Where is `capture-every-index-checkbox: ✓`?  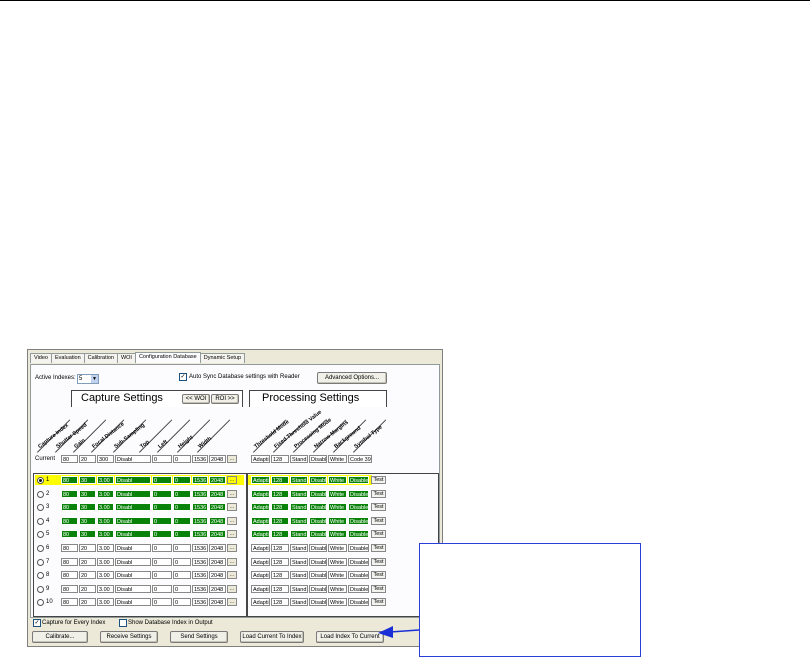
capture-every-index-checkbox: ✓ is located at coordinates (37, 623).